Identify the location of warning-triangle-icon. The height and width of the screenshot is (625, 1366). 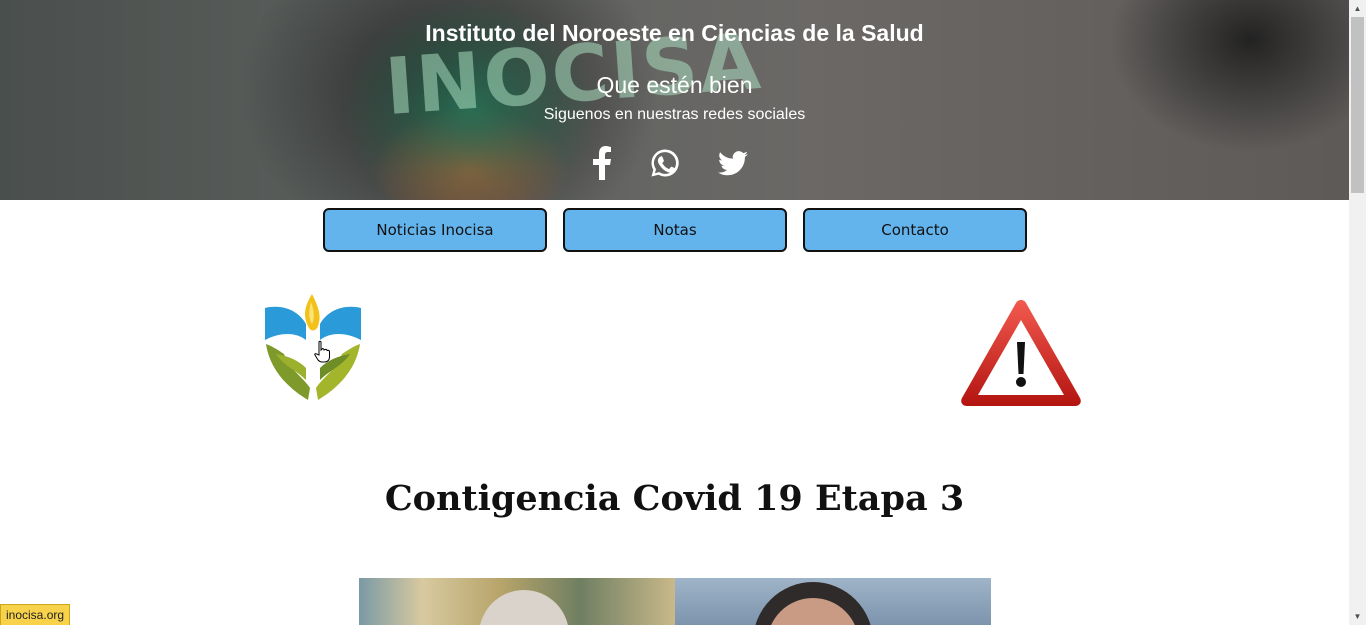
(1021, 353).